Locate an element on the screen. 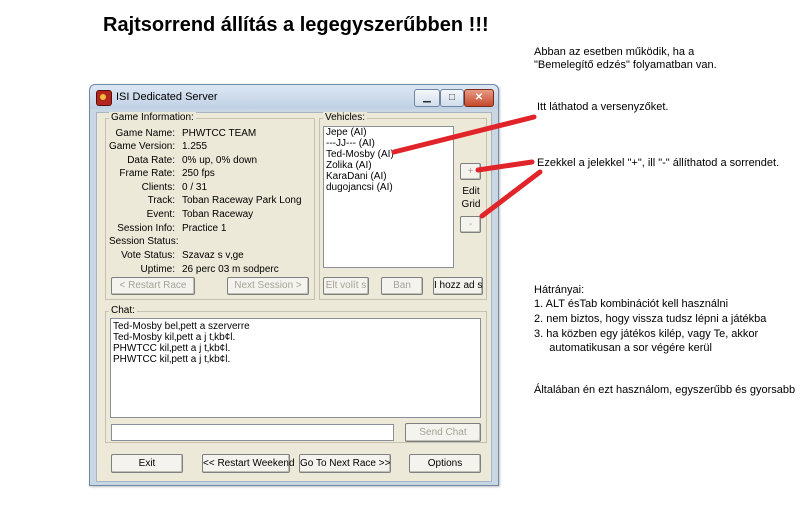 The height and width of the screenshot is (524, 800). event-label: Event: is located at coordinates (160, 214).